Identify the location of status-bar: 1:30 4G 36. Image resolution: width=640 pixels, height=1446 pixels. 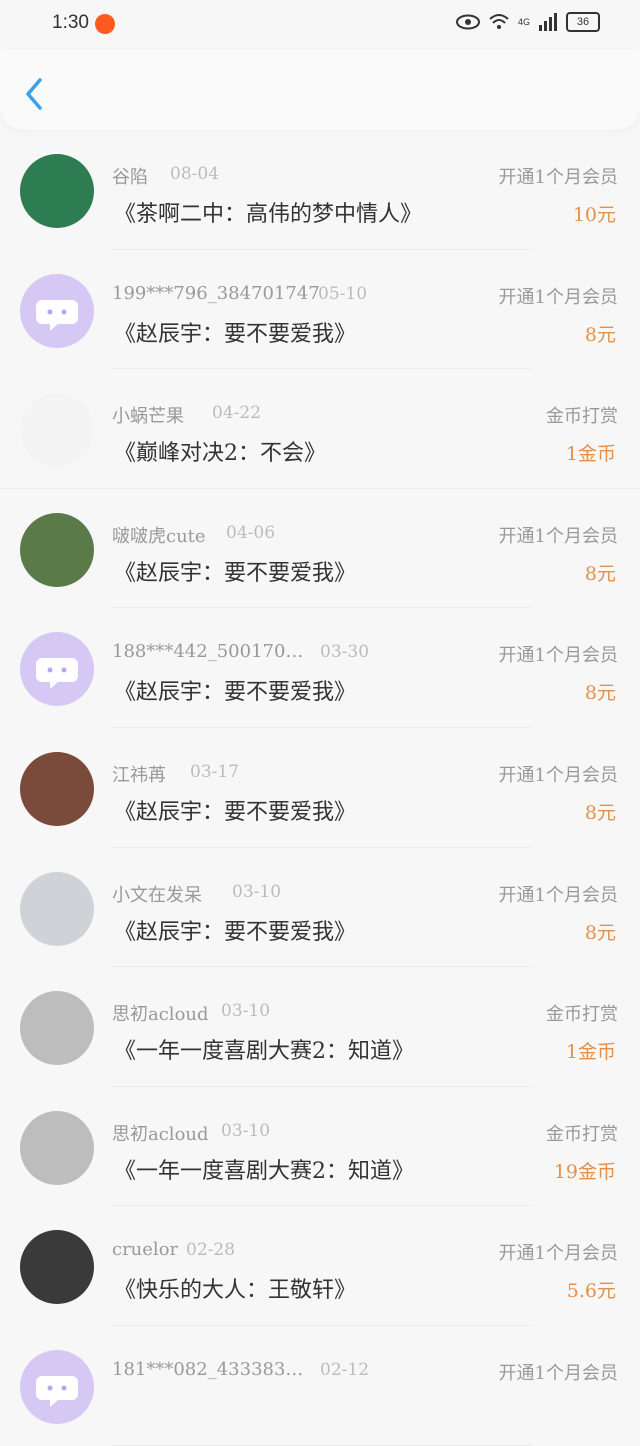
(320, 25).